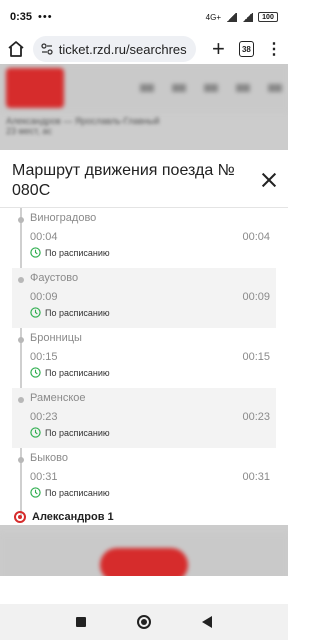 This screenshot has width=320, height=640. Describe the element at coordinates (29, 131) in the screenshot. I see `route-sub: 23 мест, ас` at that location.